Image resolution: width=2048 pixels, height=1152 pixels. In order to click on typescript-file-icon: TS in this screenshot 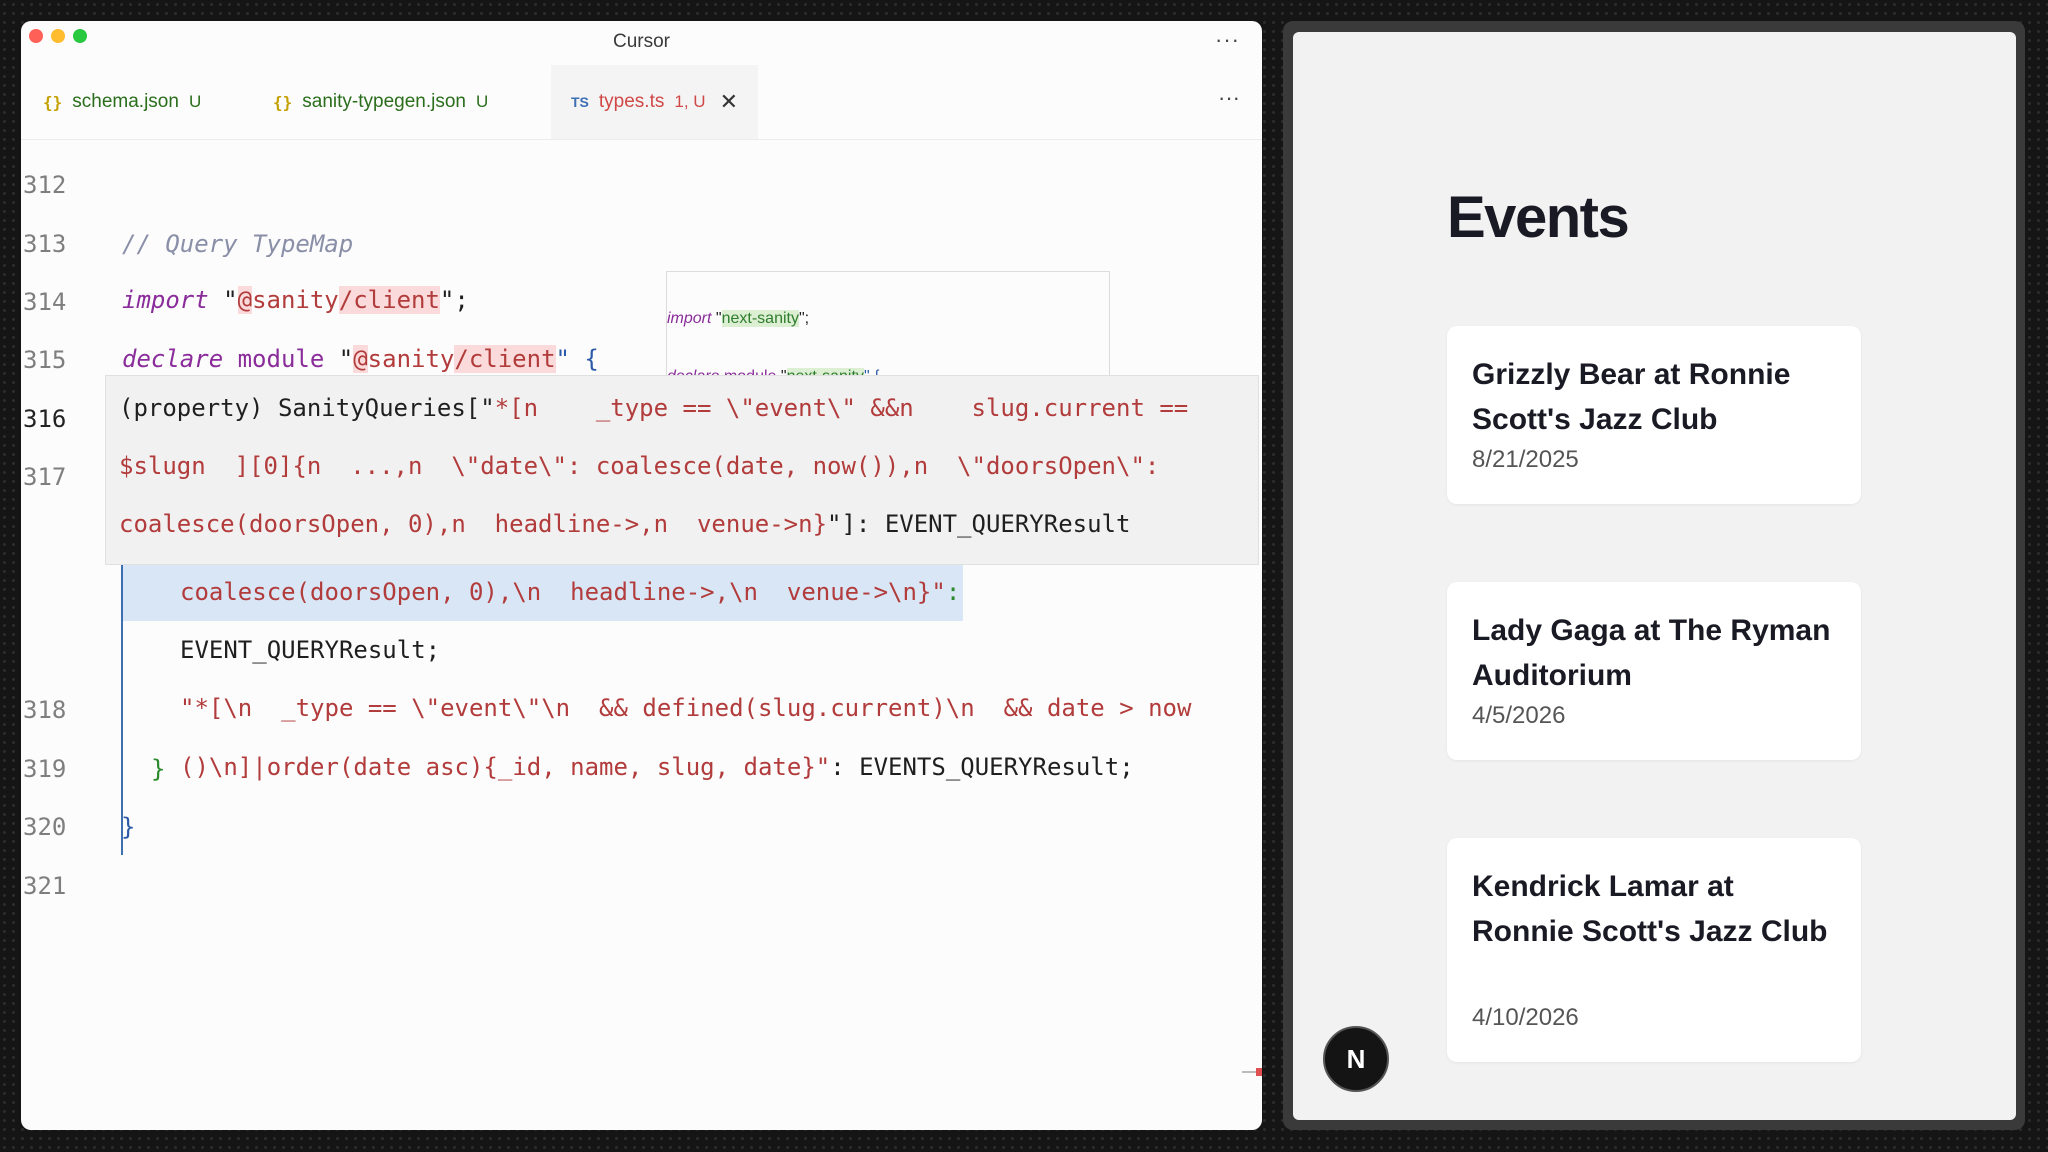, I will do `click(580, 102)`.